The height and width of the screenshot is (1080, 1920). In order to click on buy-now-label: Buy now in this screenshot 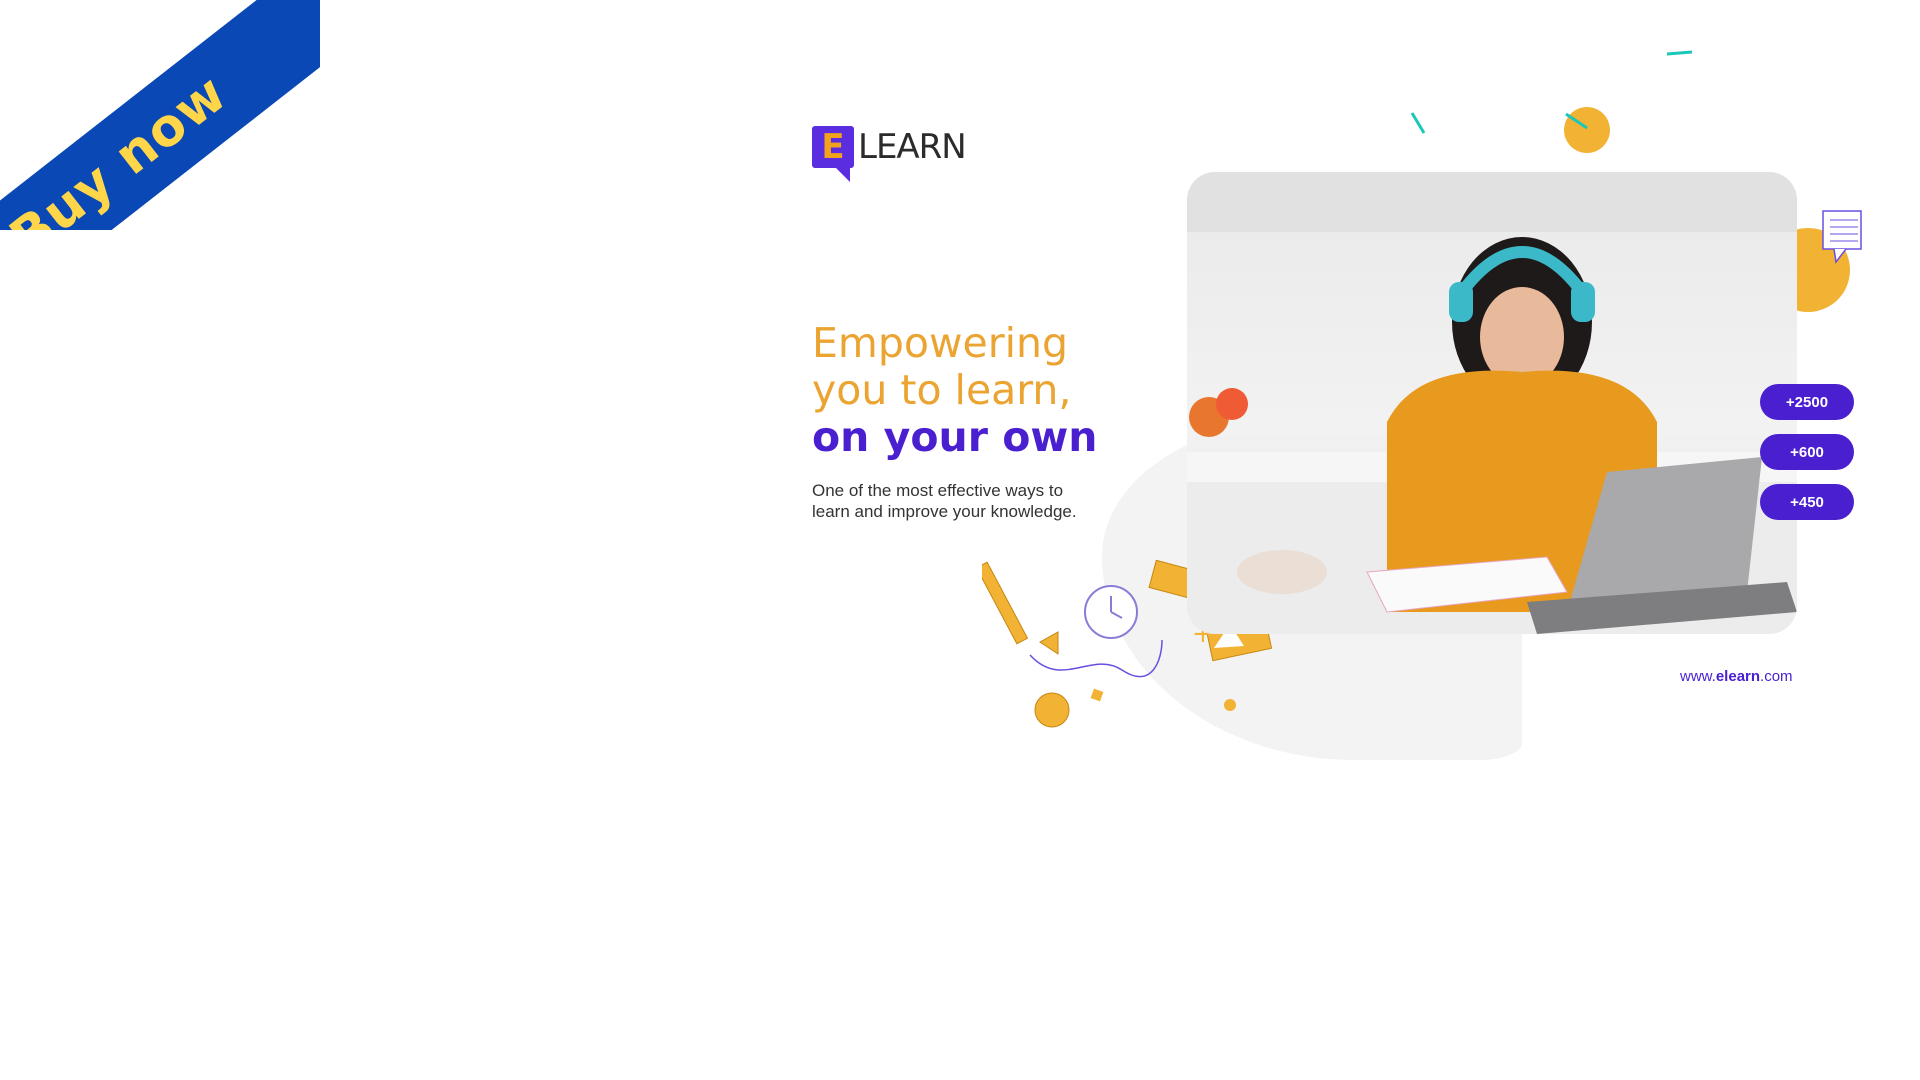, I will do `click(119, 146)`.